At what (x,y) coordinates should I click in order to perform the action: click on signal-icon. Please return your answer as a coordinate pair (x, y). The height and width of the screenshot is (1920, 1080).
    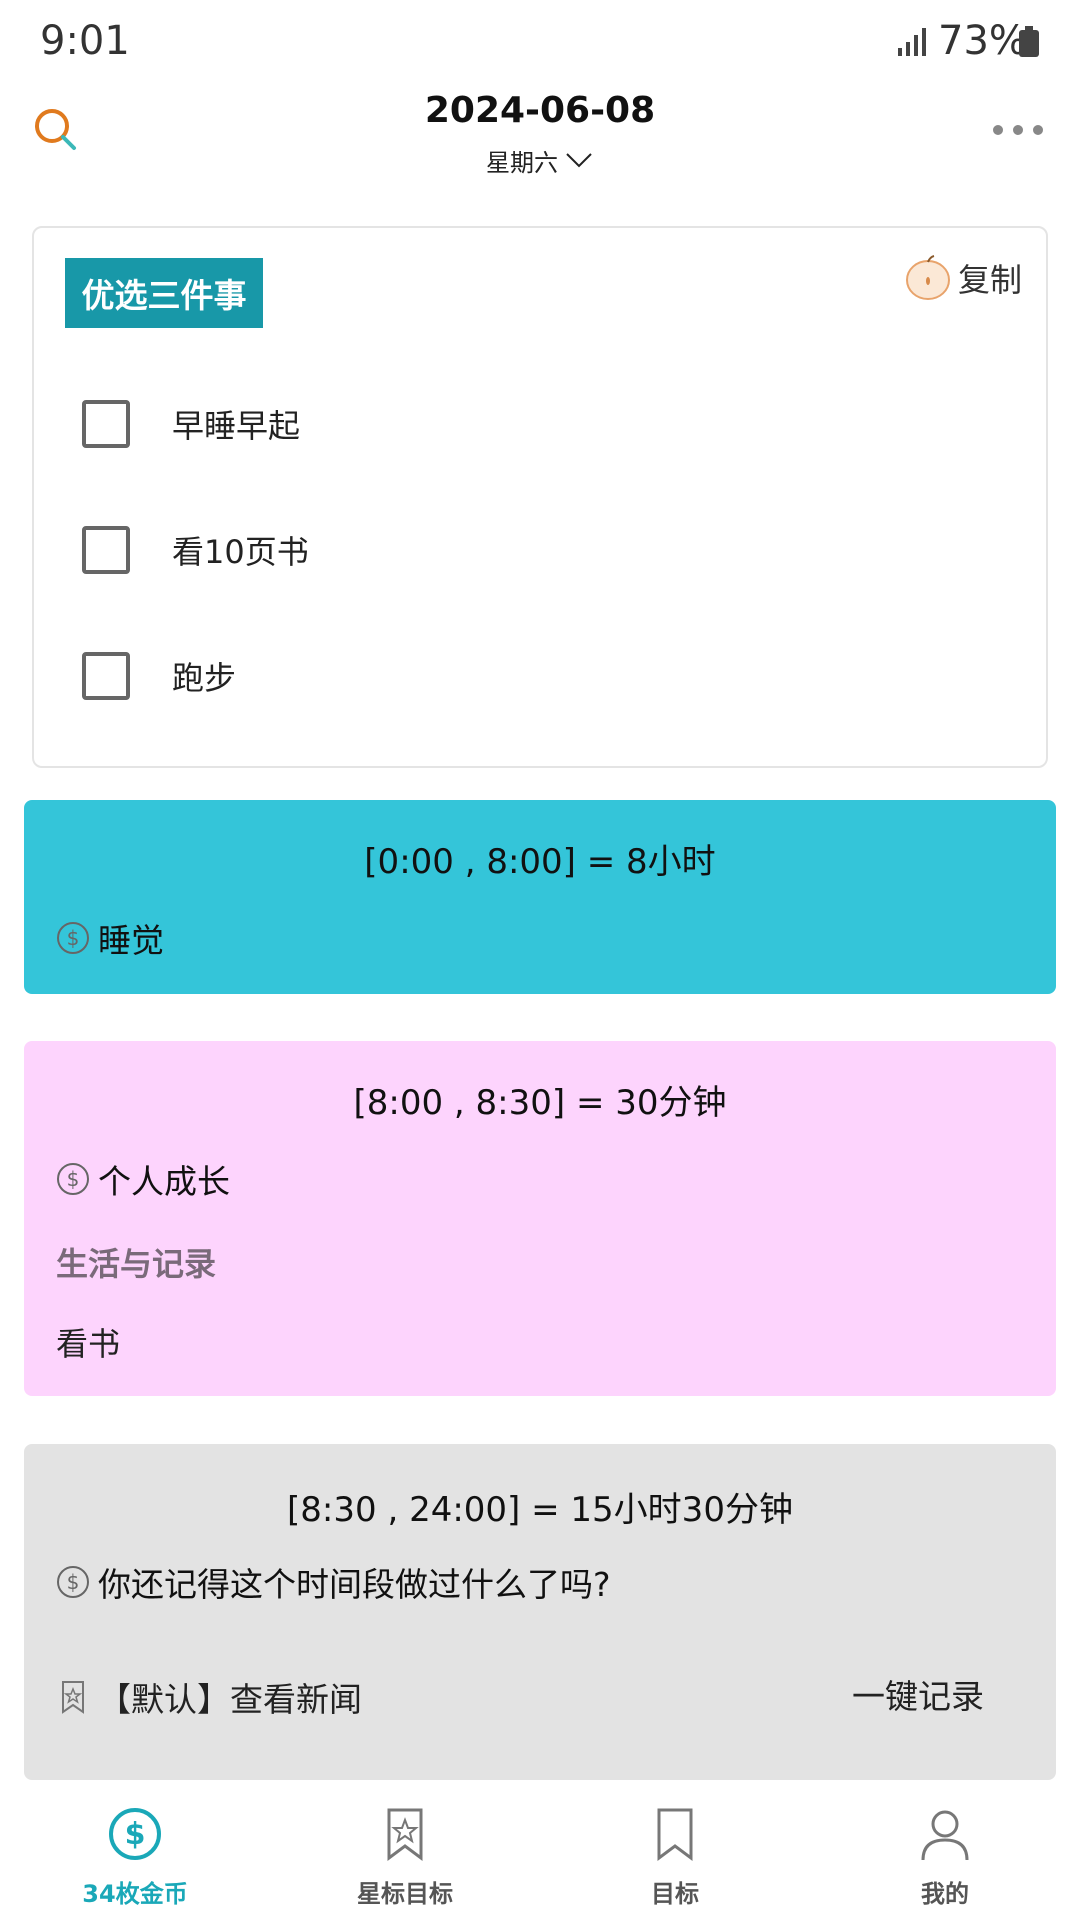
    Looking at the image, I should click on (912, 42).